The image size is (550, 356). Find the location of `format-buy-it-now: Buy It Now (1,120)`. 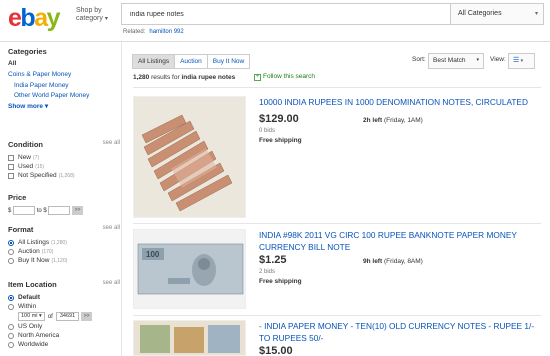

format-buy-it-now: Buy It Now (1,120) is located at coordinates (64, 260).